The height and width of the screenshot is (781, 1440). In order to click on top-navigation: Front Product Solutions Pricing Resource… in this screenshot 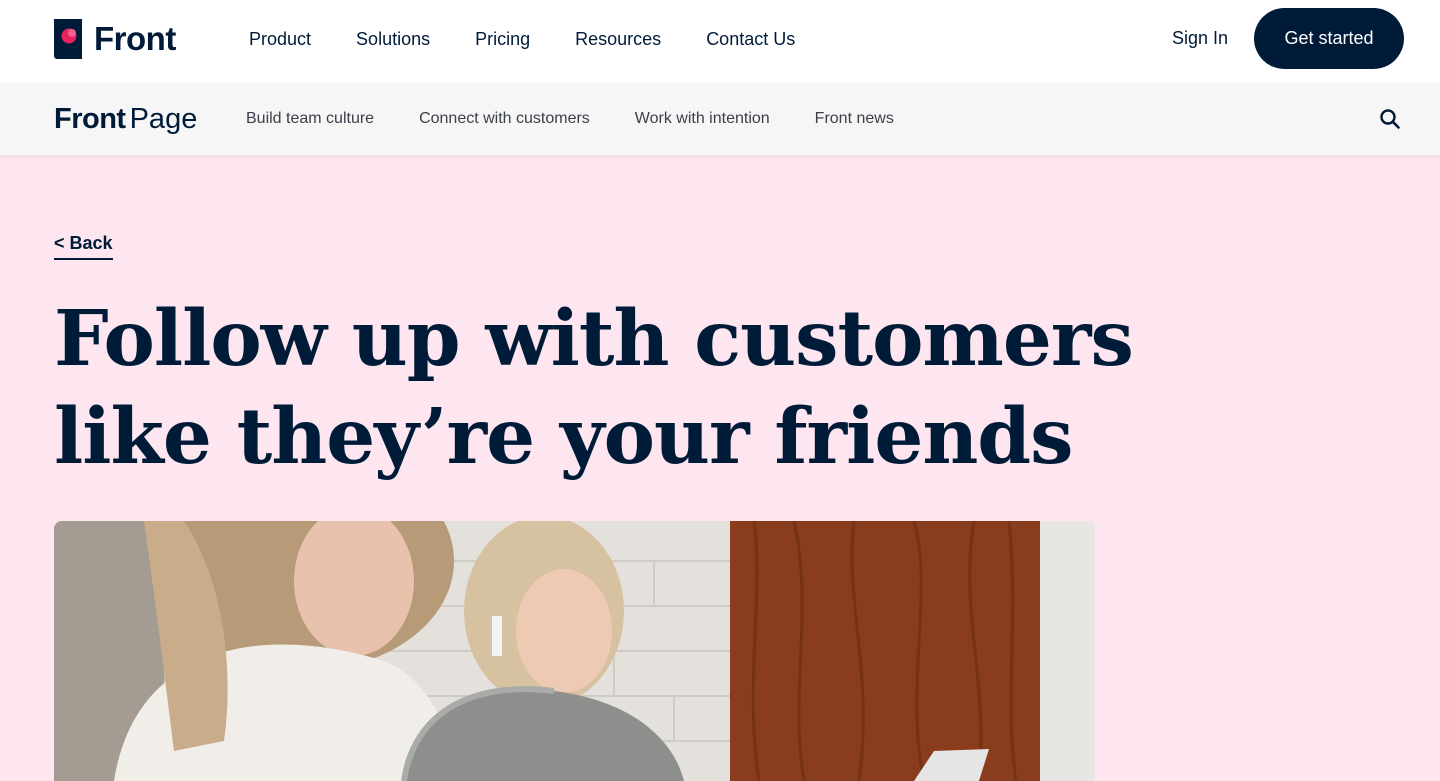, I will do `click(720, 41)`.